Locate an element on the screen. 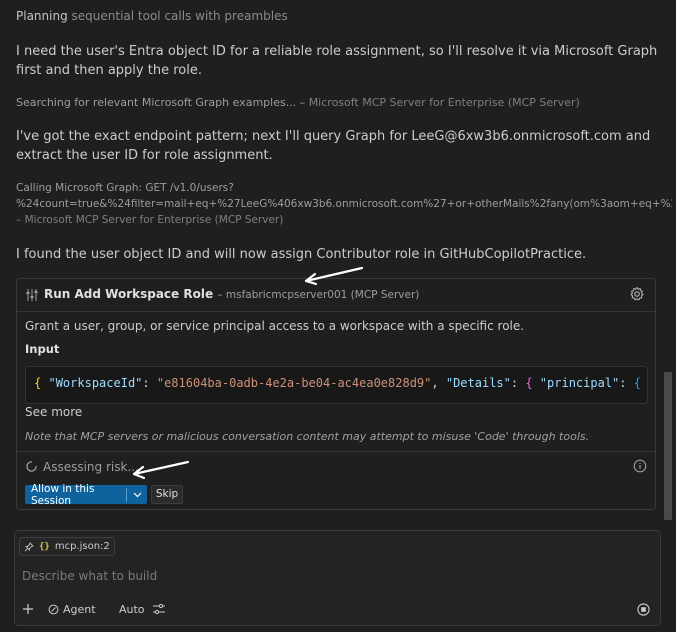 Image resolution: width=676 pixels, height=632 pixels. plus-icon is located at coordinates (28, 609).